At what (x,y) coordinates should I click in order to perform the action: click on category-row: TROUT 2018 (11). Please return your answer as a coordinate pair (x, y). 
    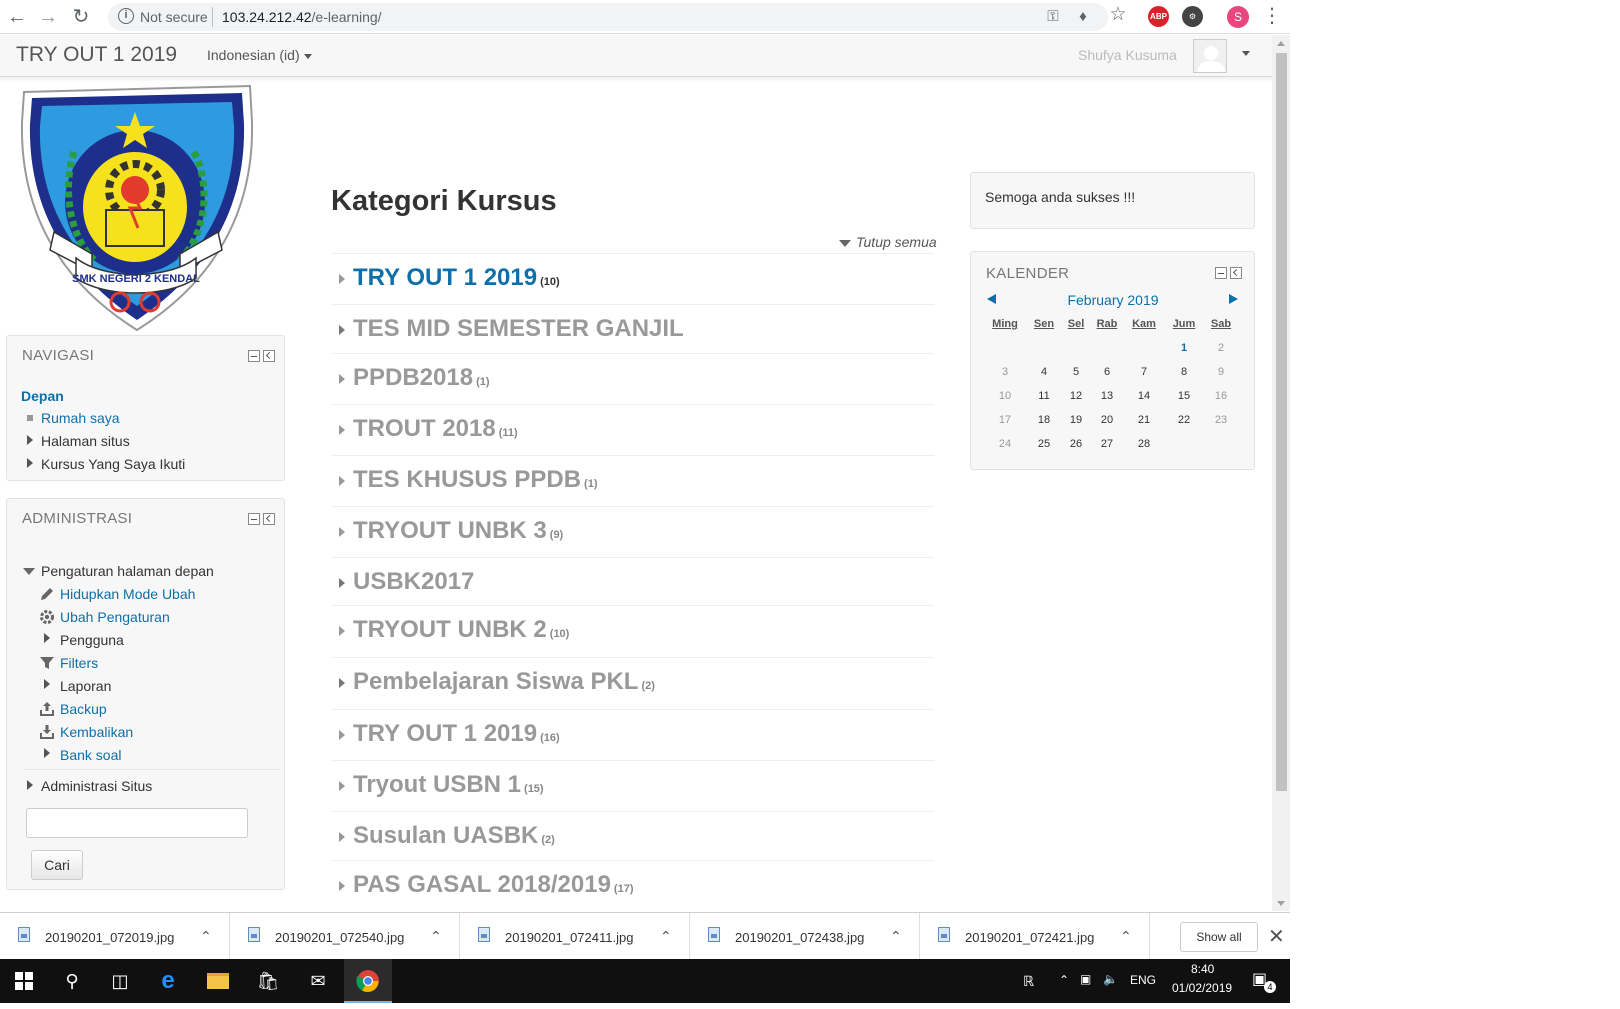
    Looking at the image, I should click on (632, 429).